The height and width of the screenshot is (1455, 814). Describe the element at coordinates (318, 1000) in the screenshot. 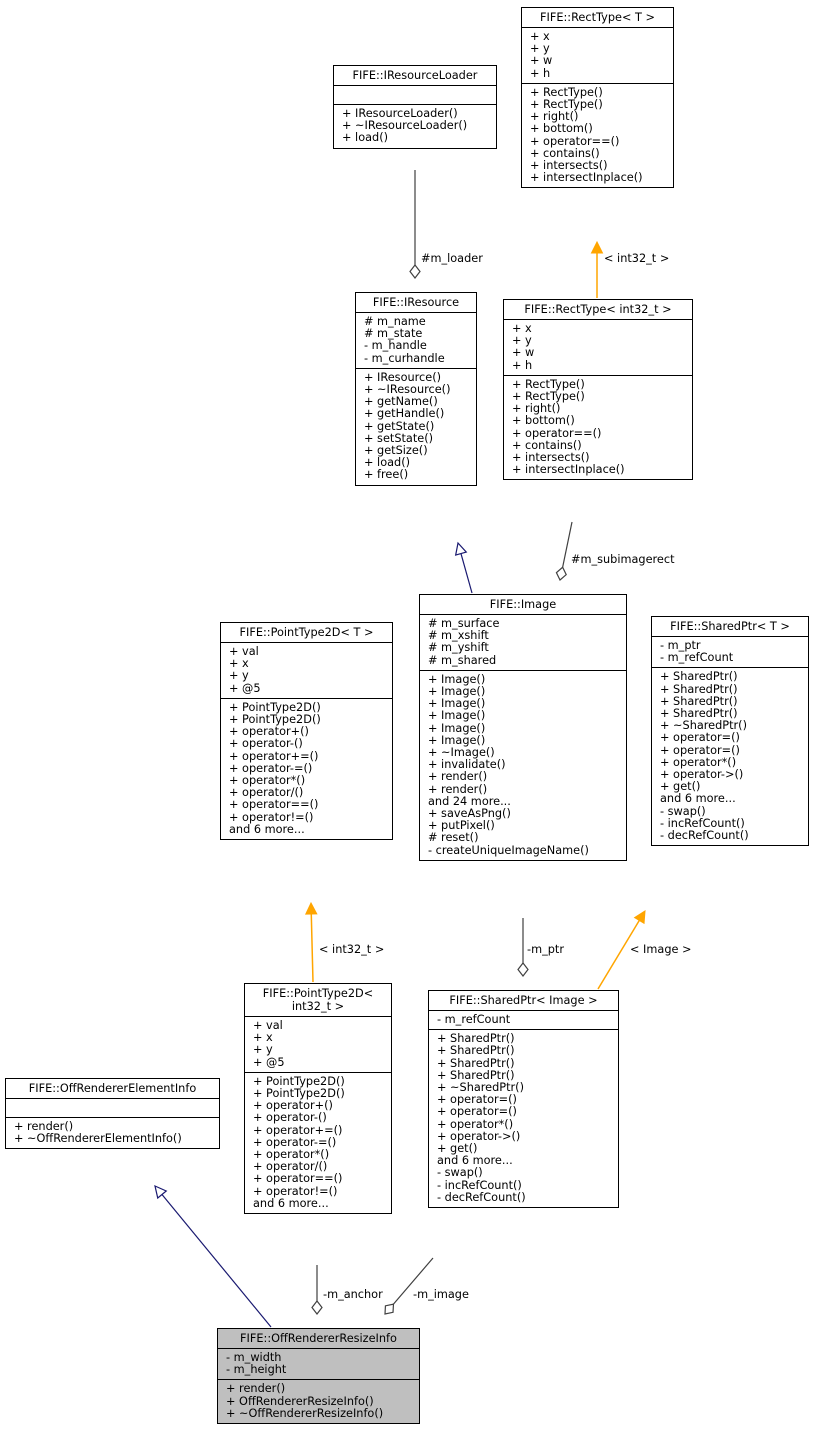

I see `class-title: FIFE::PointType2D< int32_t >` at that location.